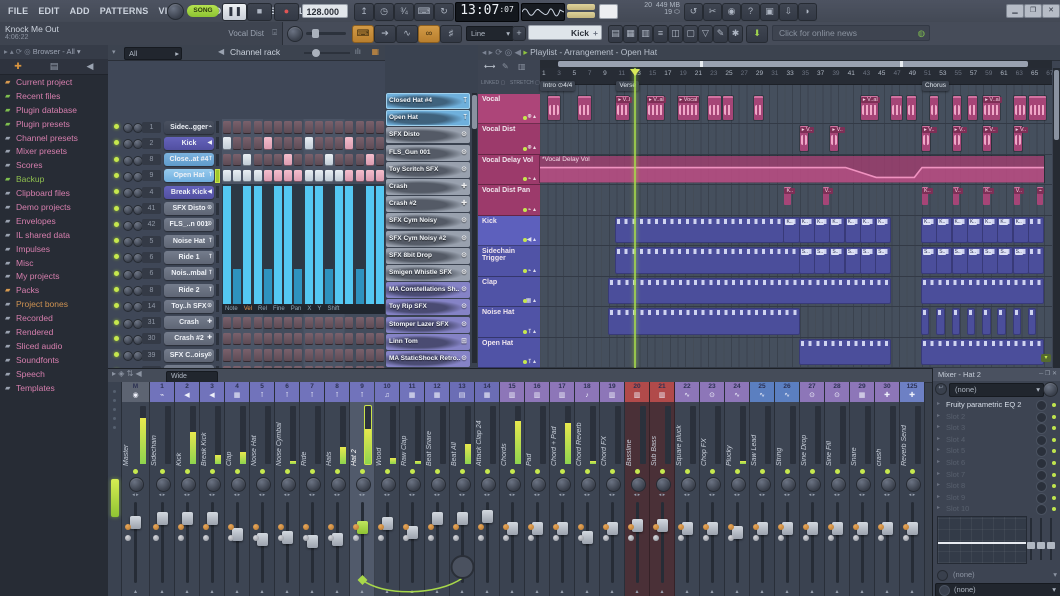 The height and width of the screenshot is (596, 1060). Describe the element at coordinates (525, 83) in the screenshot. I see `stretch-checkbox: STRETCH ▢` at that location.